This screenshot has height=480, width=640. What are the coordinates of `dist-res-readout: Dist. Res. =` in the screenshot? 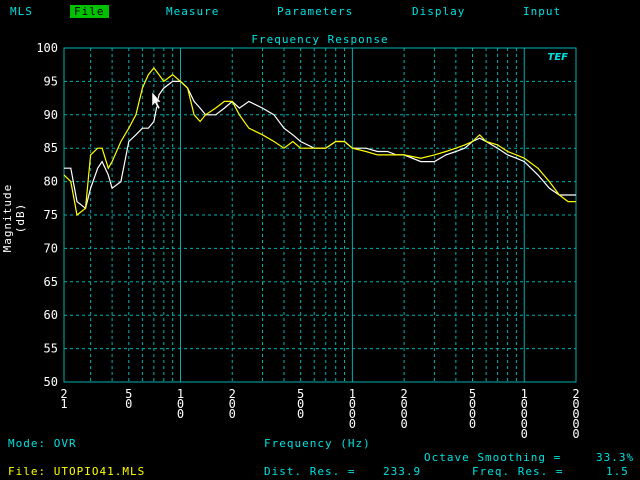 It's located at (309, 471).